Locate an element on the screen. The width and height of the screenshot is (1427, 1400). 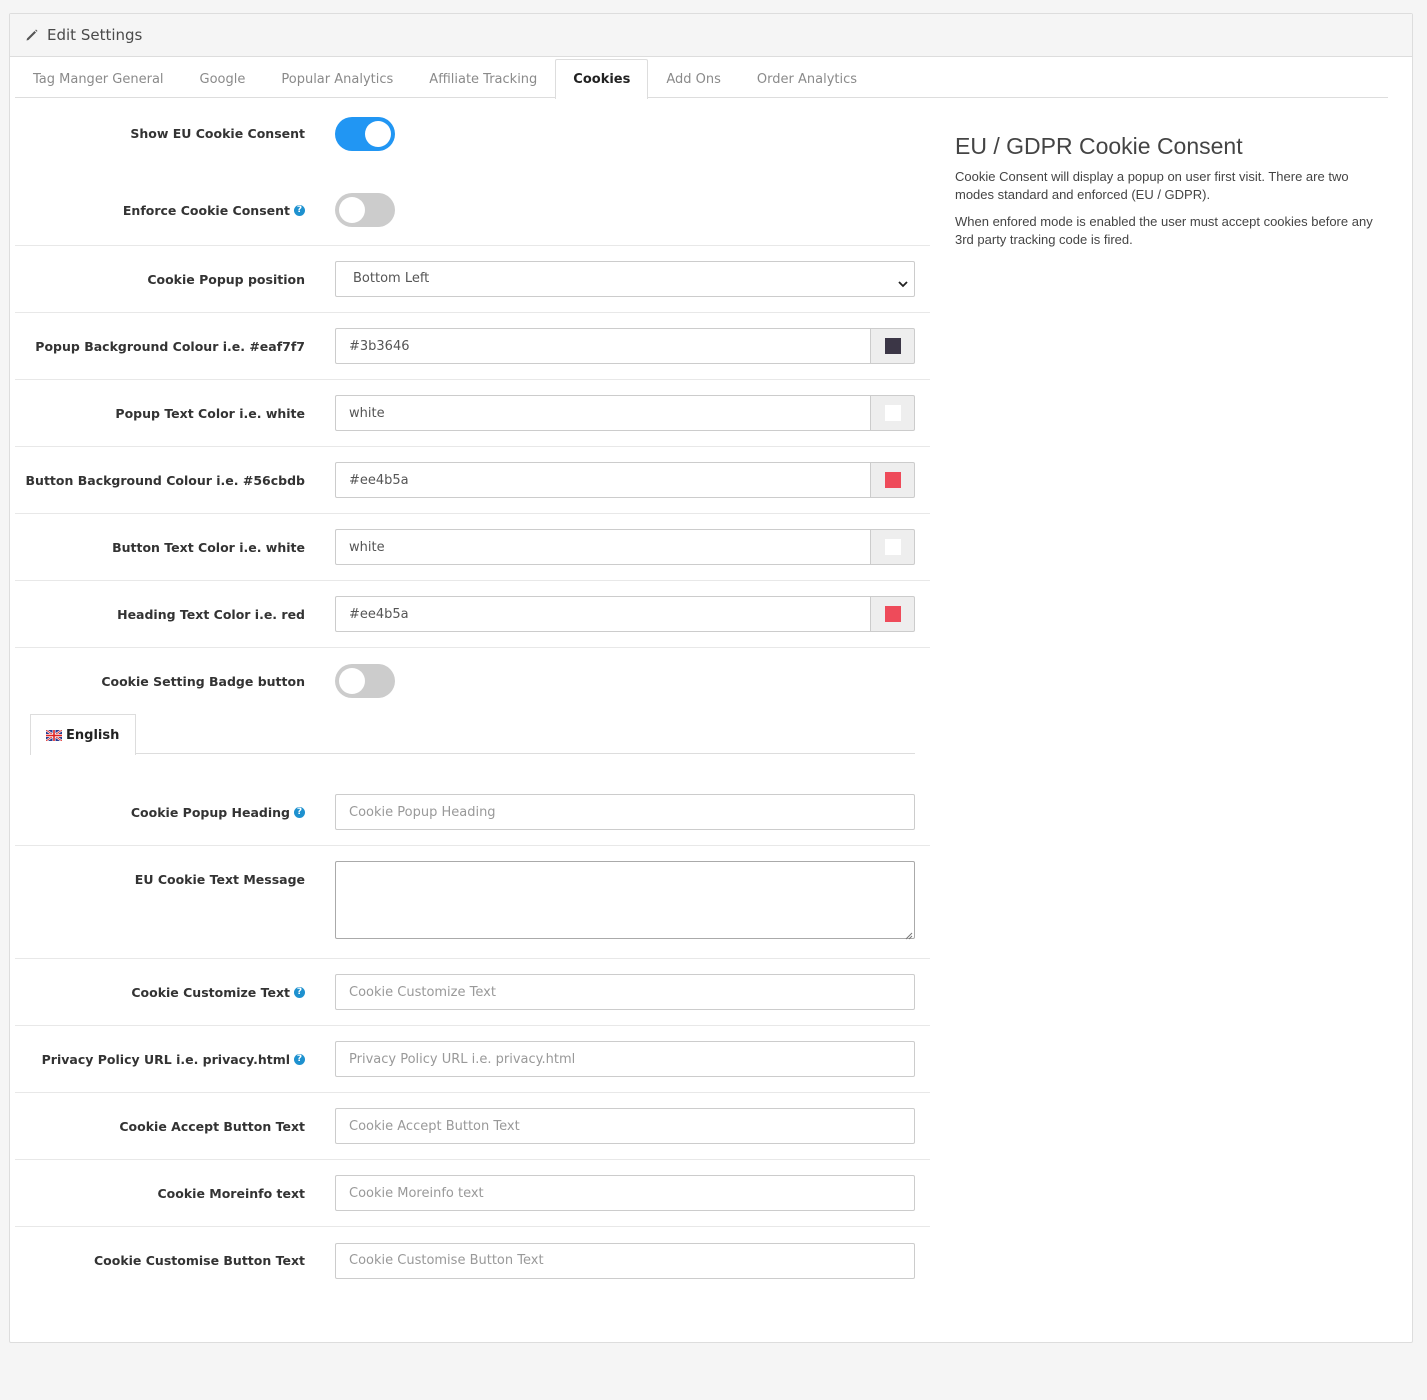
button-bg-label: Button Background Colour i.e. #56cbdb is located at coordinates (165, 480).